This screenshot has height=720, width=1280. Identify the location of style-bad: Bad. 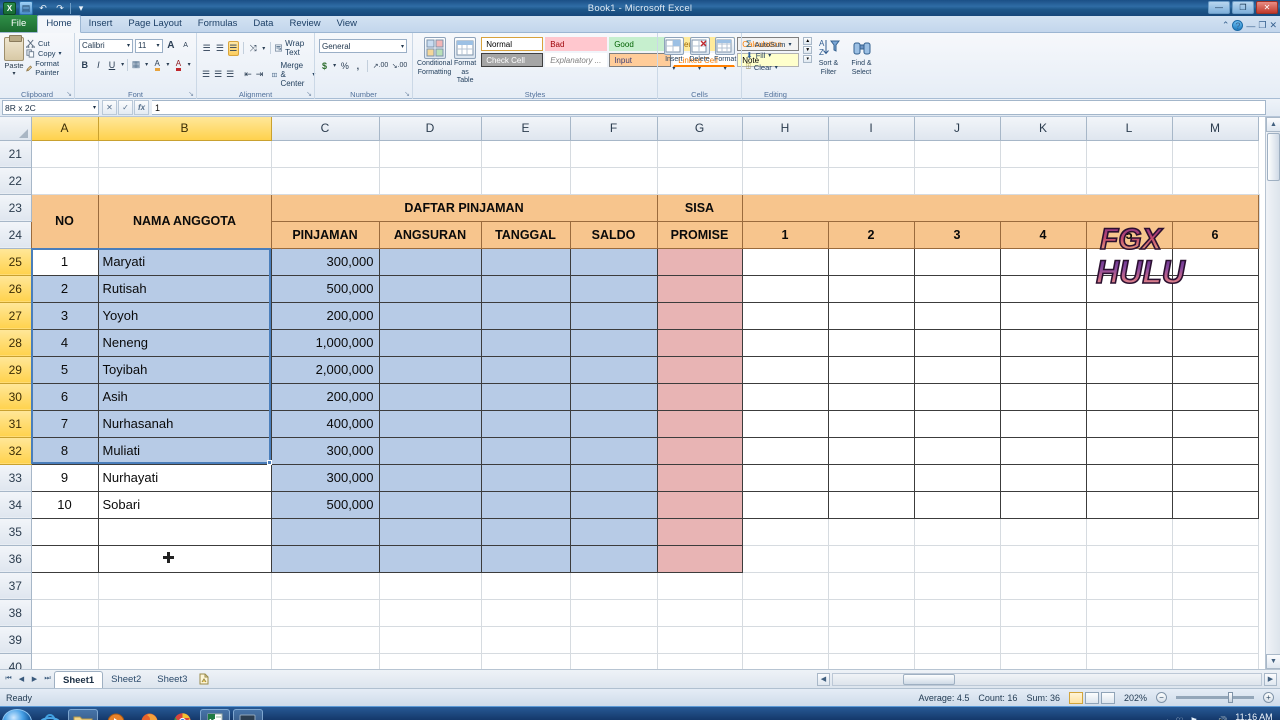
(576, 44).